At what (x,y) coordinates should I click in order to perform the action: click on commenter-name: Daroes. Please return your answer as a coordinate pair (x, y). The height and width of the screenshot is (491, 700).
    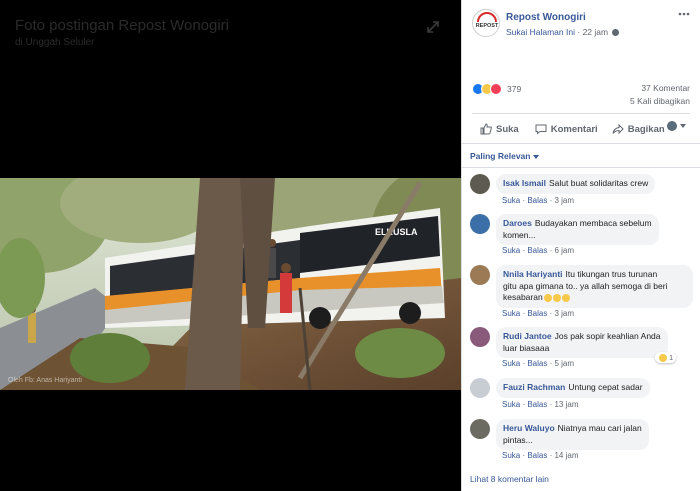
    Looking at the image, I should click on (517, 223).